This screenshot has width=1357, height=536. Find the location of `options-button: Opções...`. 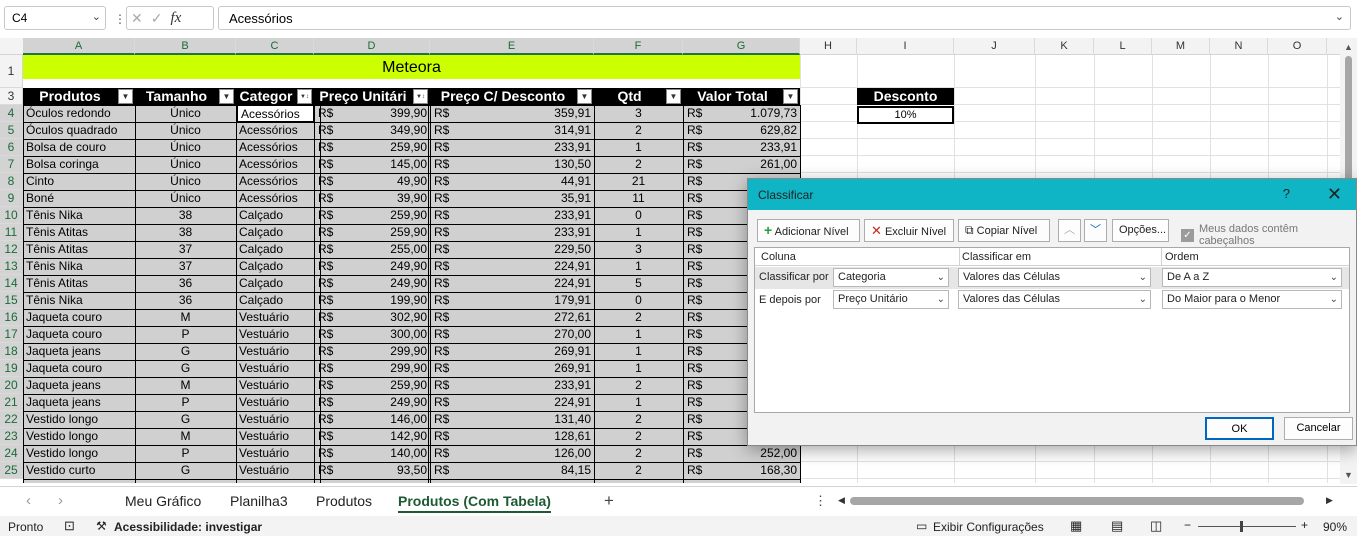

options-button: Opções... is located at coordinates (1140, 230).